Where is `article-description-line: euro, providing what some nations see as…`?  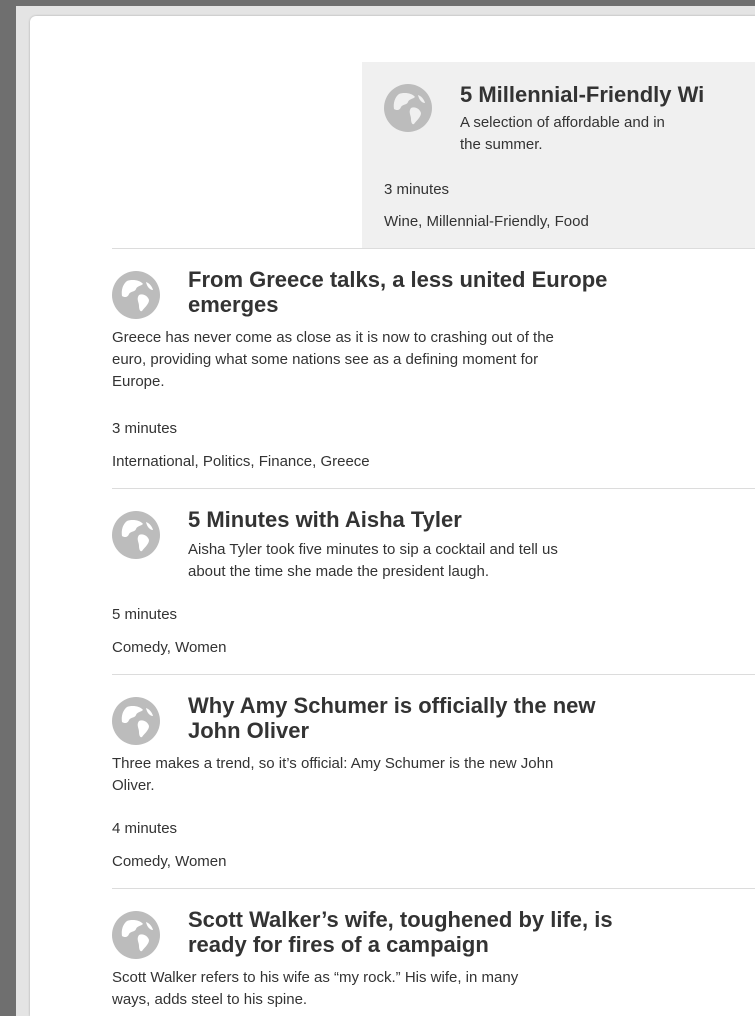
article-description-line: euro, providing what some nations see as… is located at coordinates (325, 359).